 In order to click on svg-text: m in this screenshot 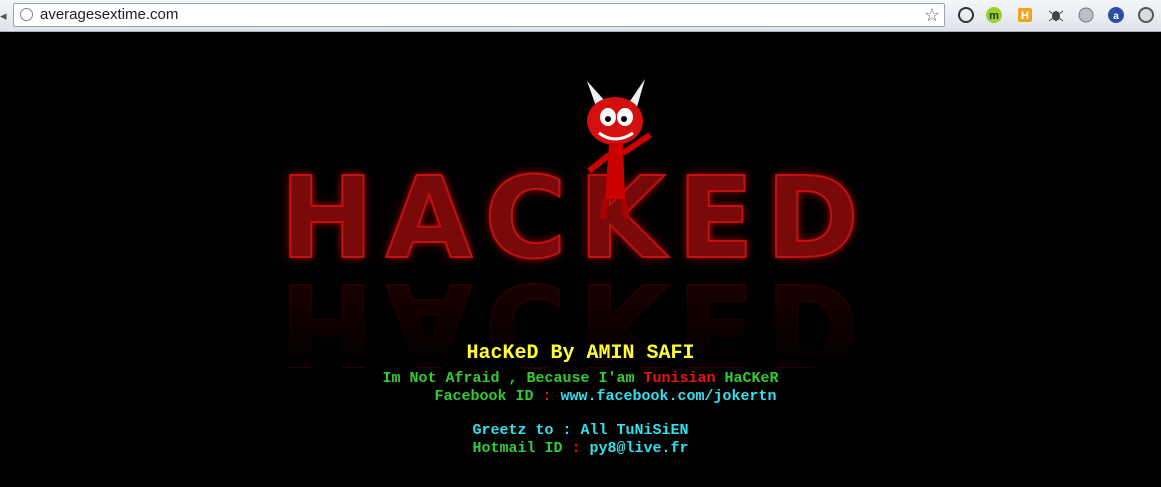, I will do `click(994, 16)`.